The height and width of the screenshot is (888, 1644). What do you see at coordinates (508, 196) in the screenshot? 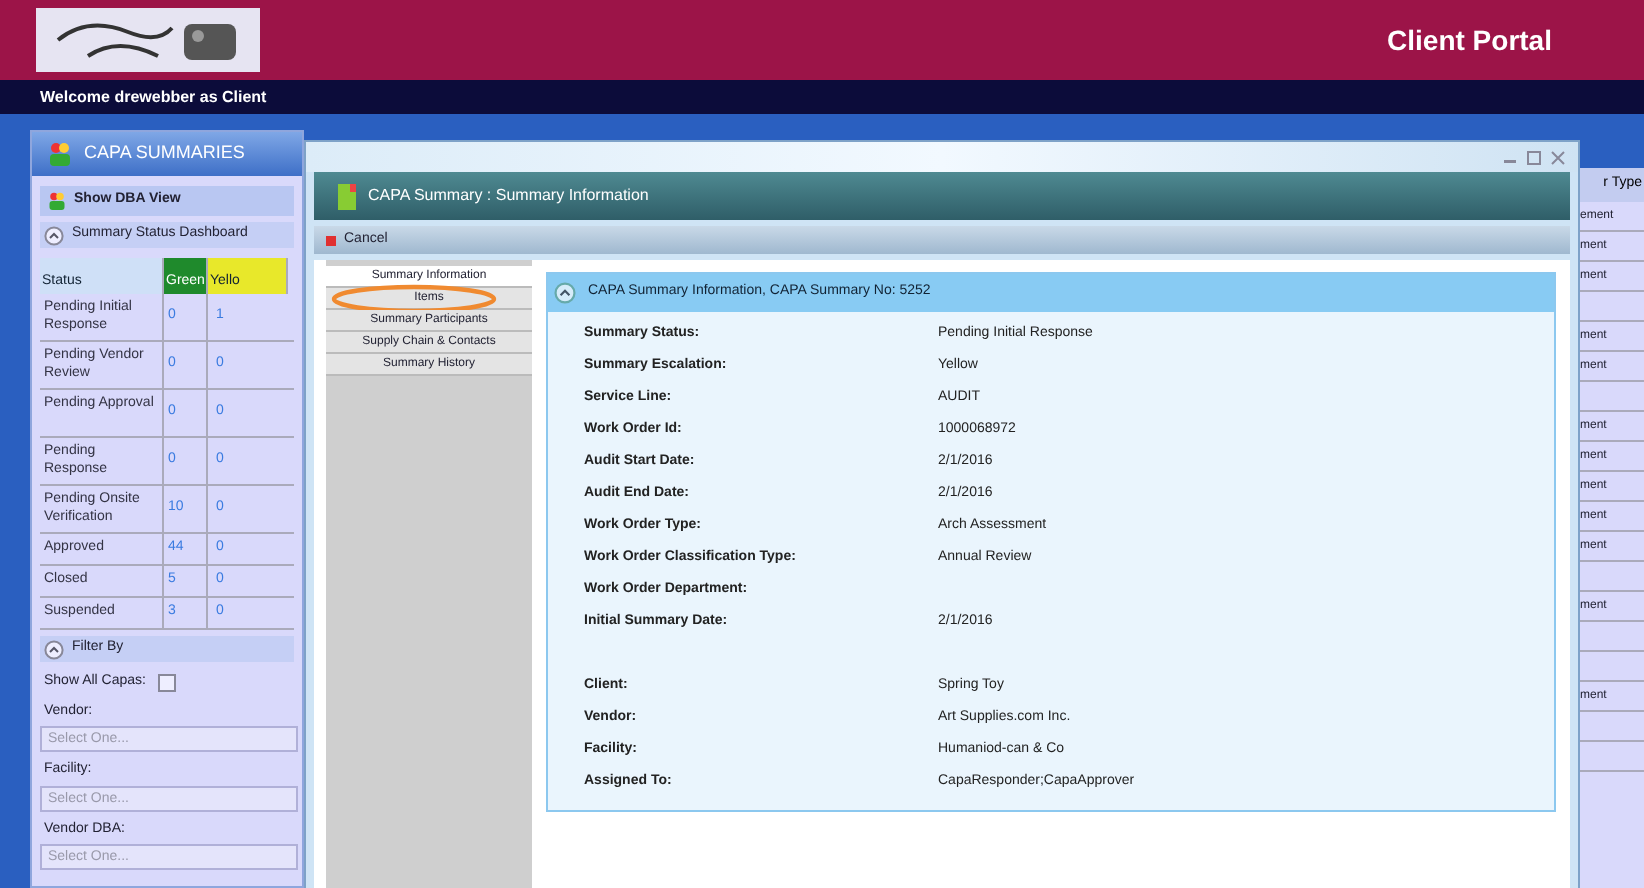
I see `dialog-title: CAPA Summary : Summary Information` at bounding box center [508, 196].